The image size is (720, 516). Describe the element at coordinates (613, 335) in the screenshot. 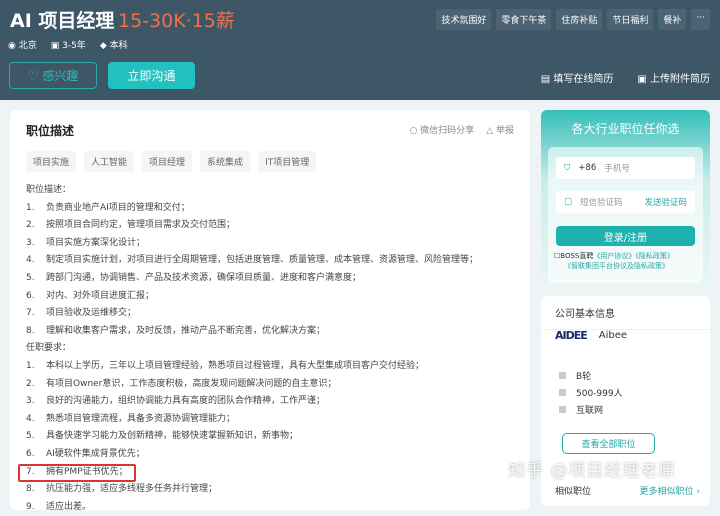

I see `company-name: Aibee` at that location.